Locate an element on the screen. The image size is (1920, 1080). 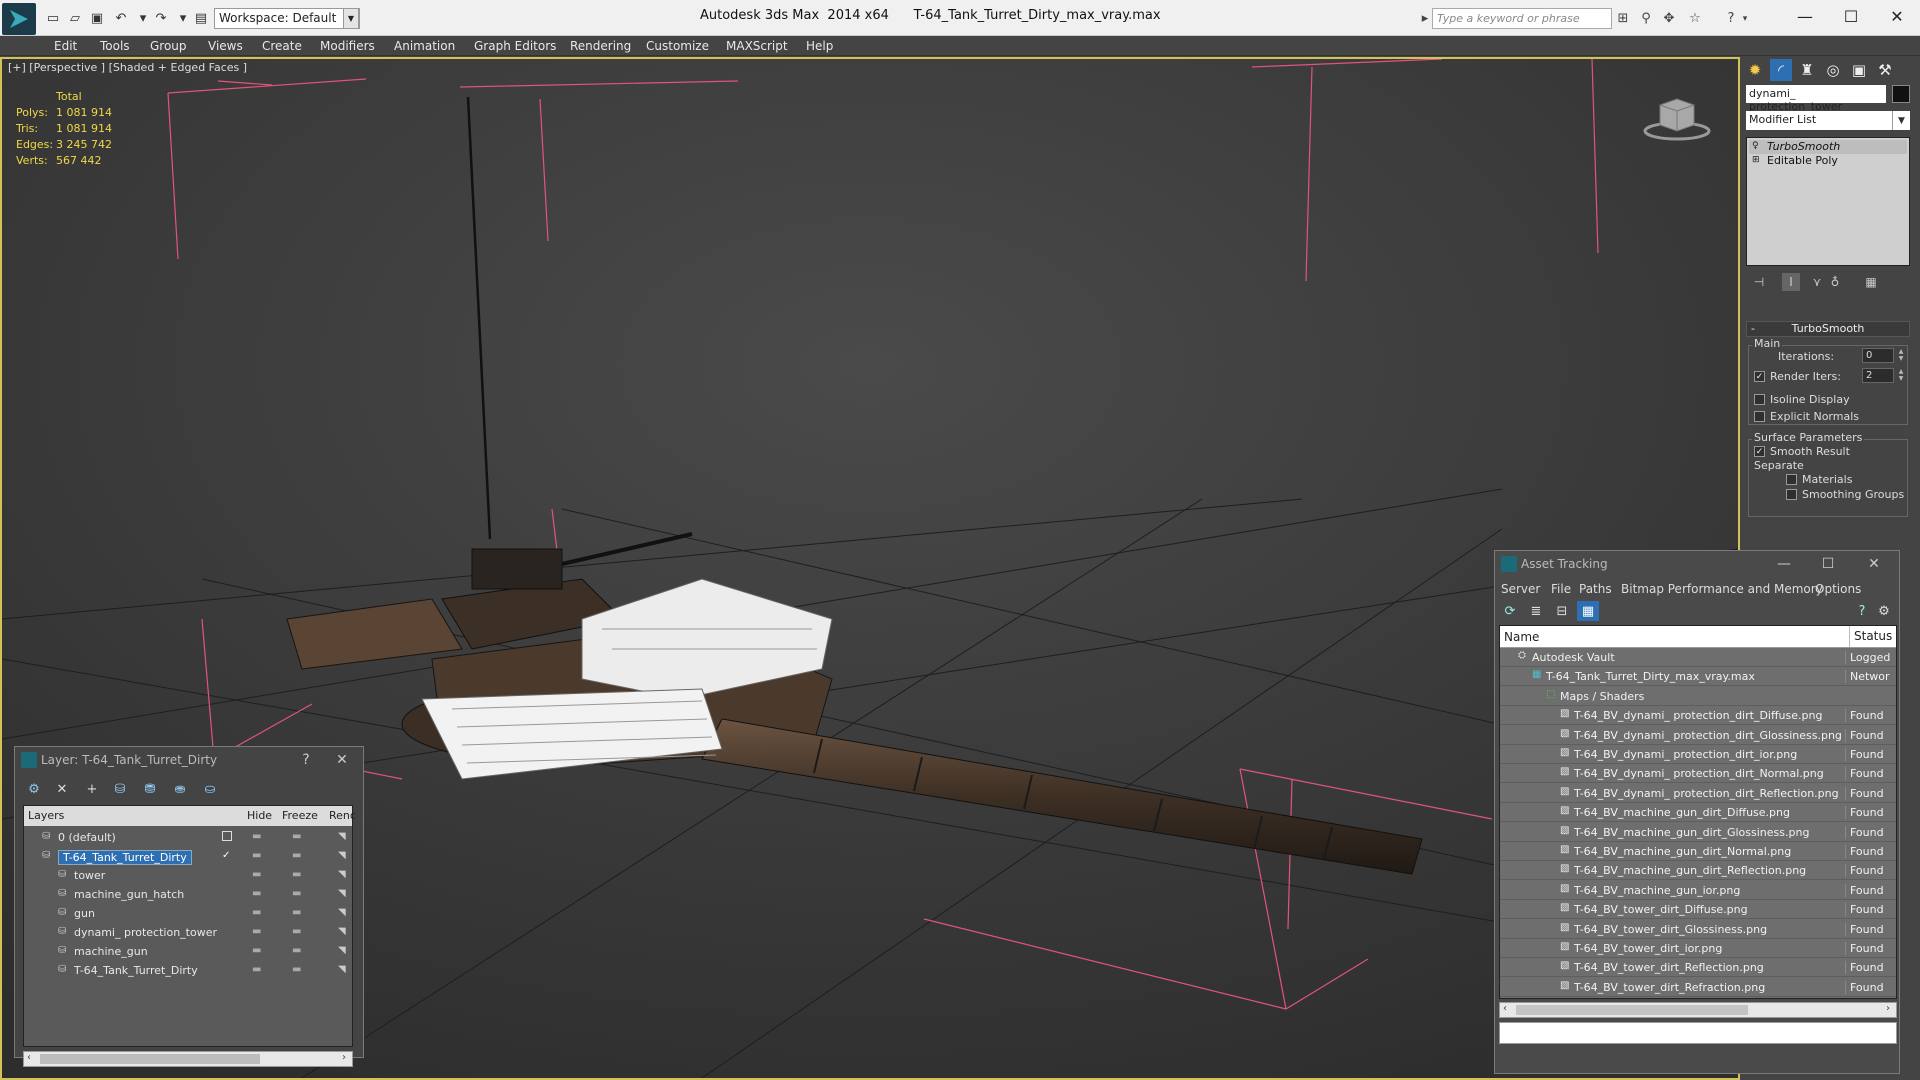
smooth-result-checkbox: ✓ is located at coordinates (1759, 451).